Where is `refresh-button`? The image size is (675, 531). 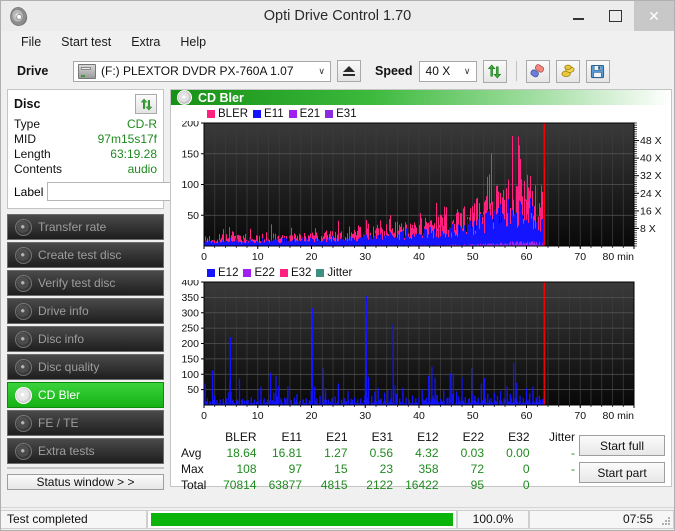
refresh-button is located at coordinates (494, 71).